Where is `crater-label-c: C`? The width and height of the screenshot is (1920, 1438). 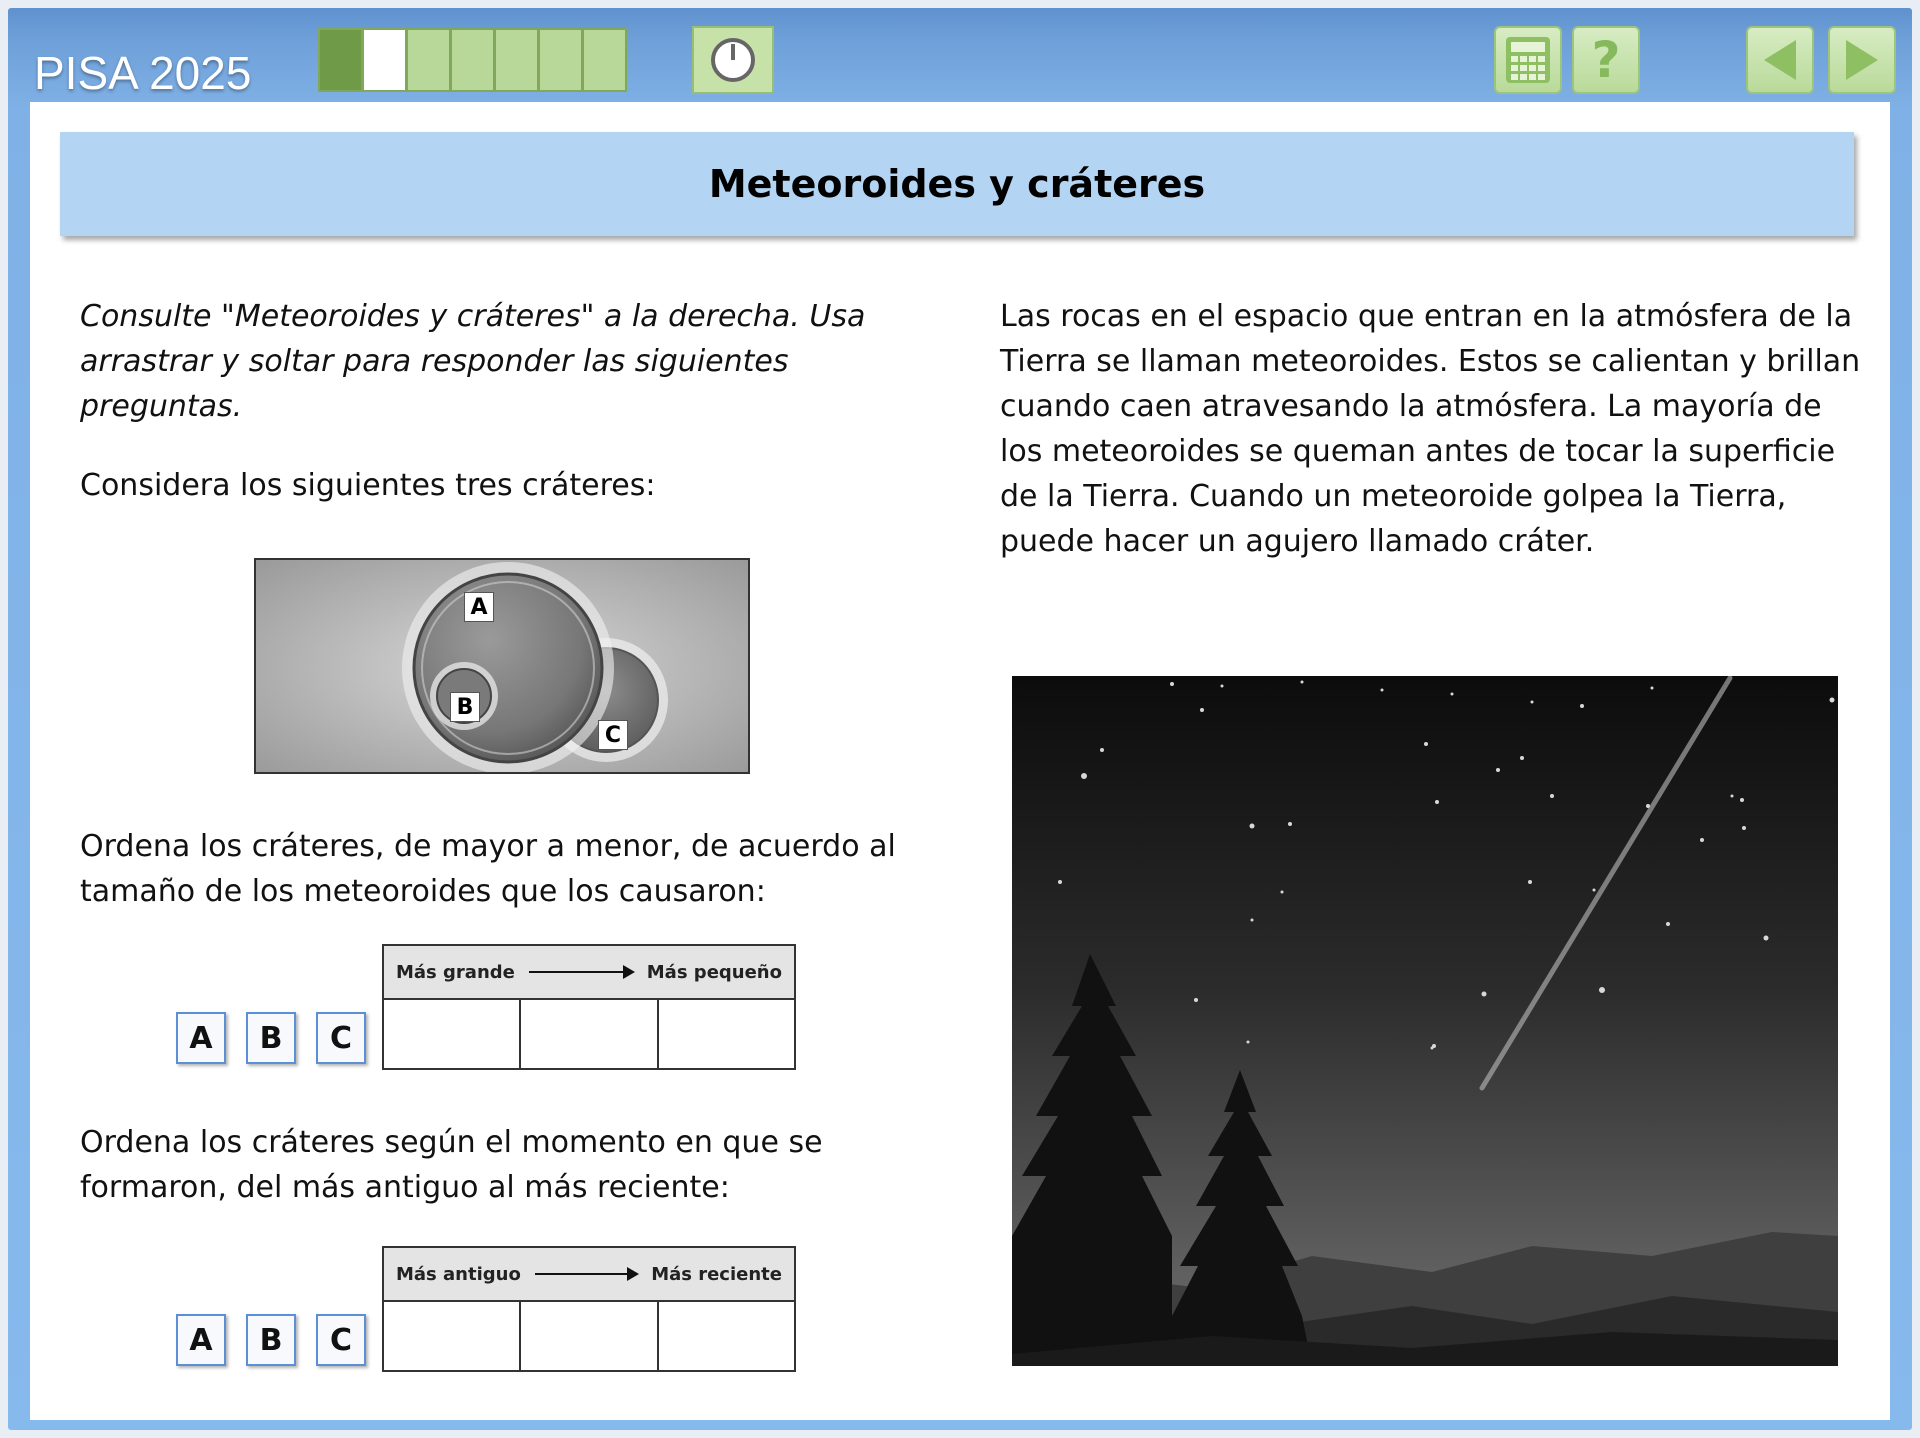 crater-label-c: C is located at coordinates (613, 735).